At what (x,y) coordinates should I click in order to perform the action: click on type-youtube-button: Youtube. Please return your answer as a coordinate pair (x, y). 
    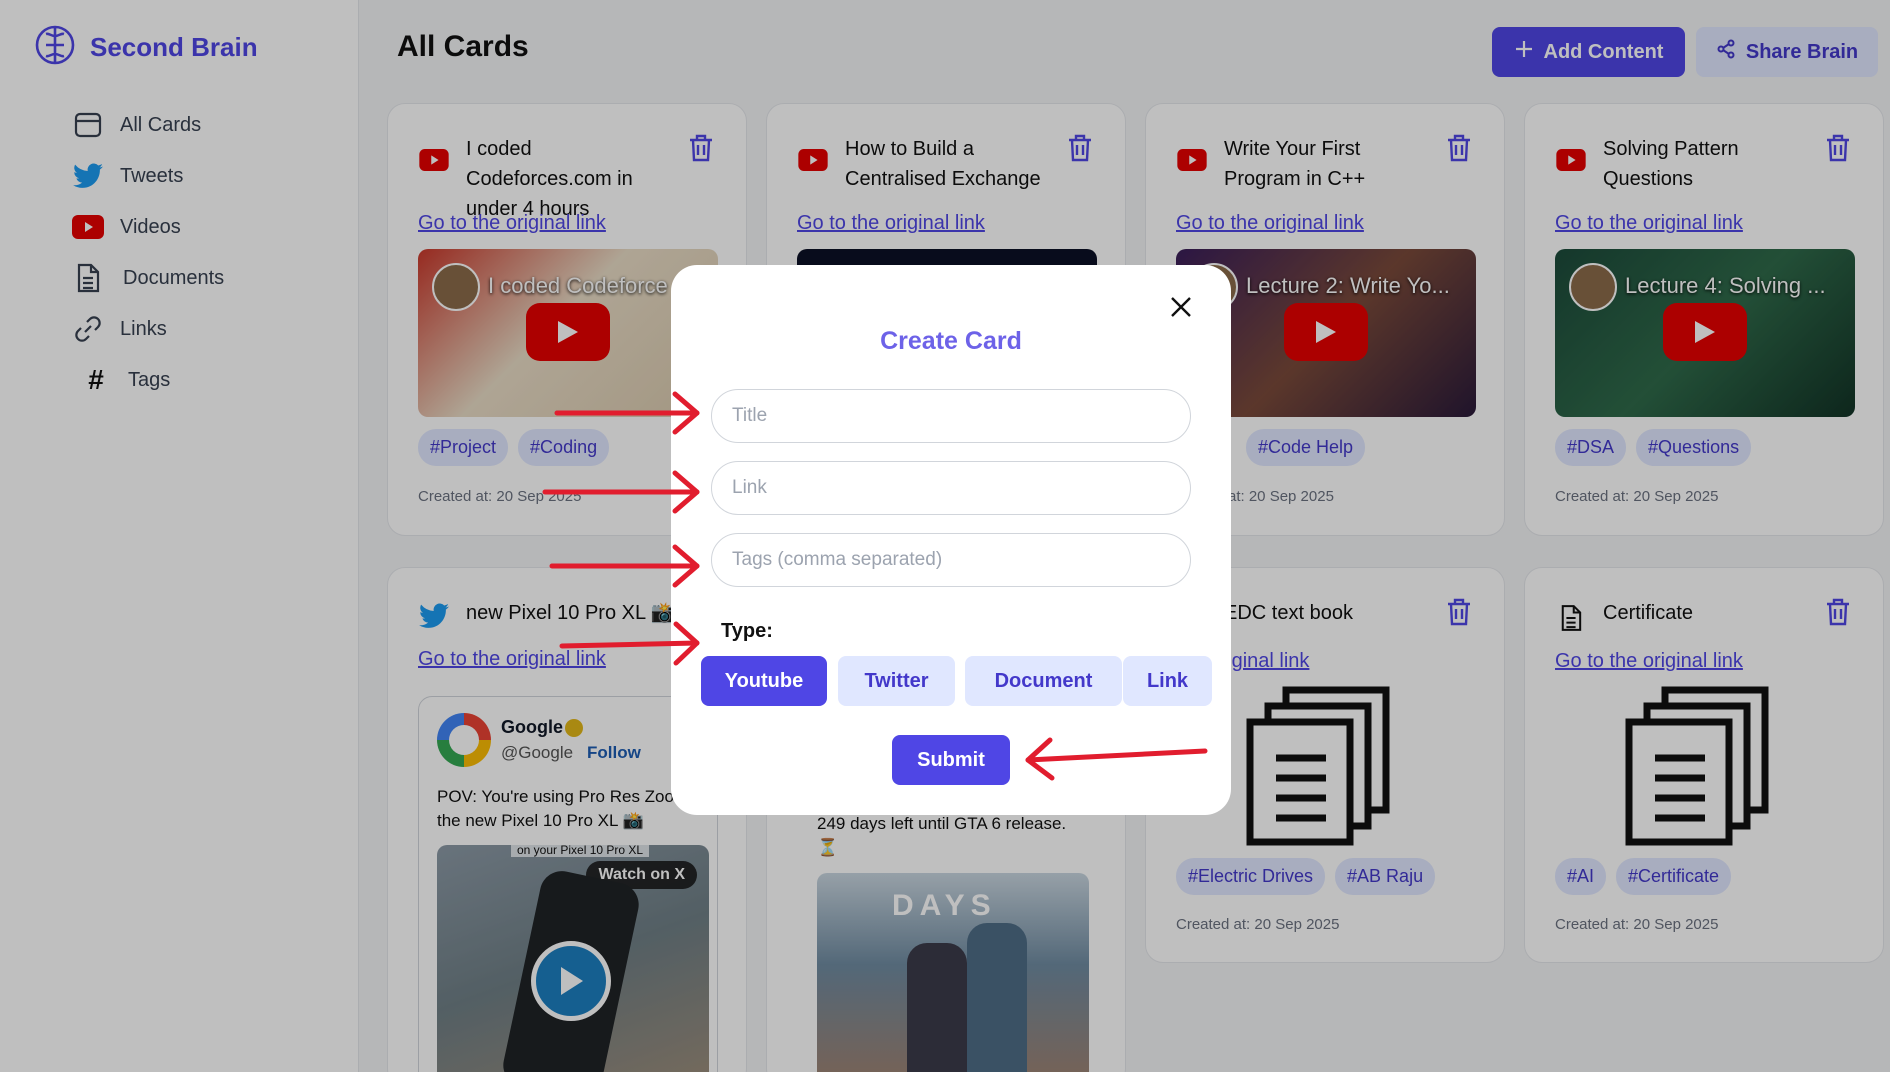
    Looking at the image, I should click on (764, 681).